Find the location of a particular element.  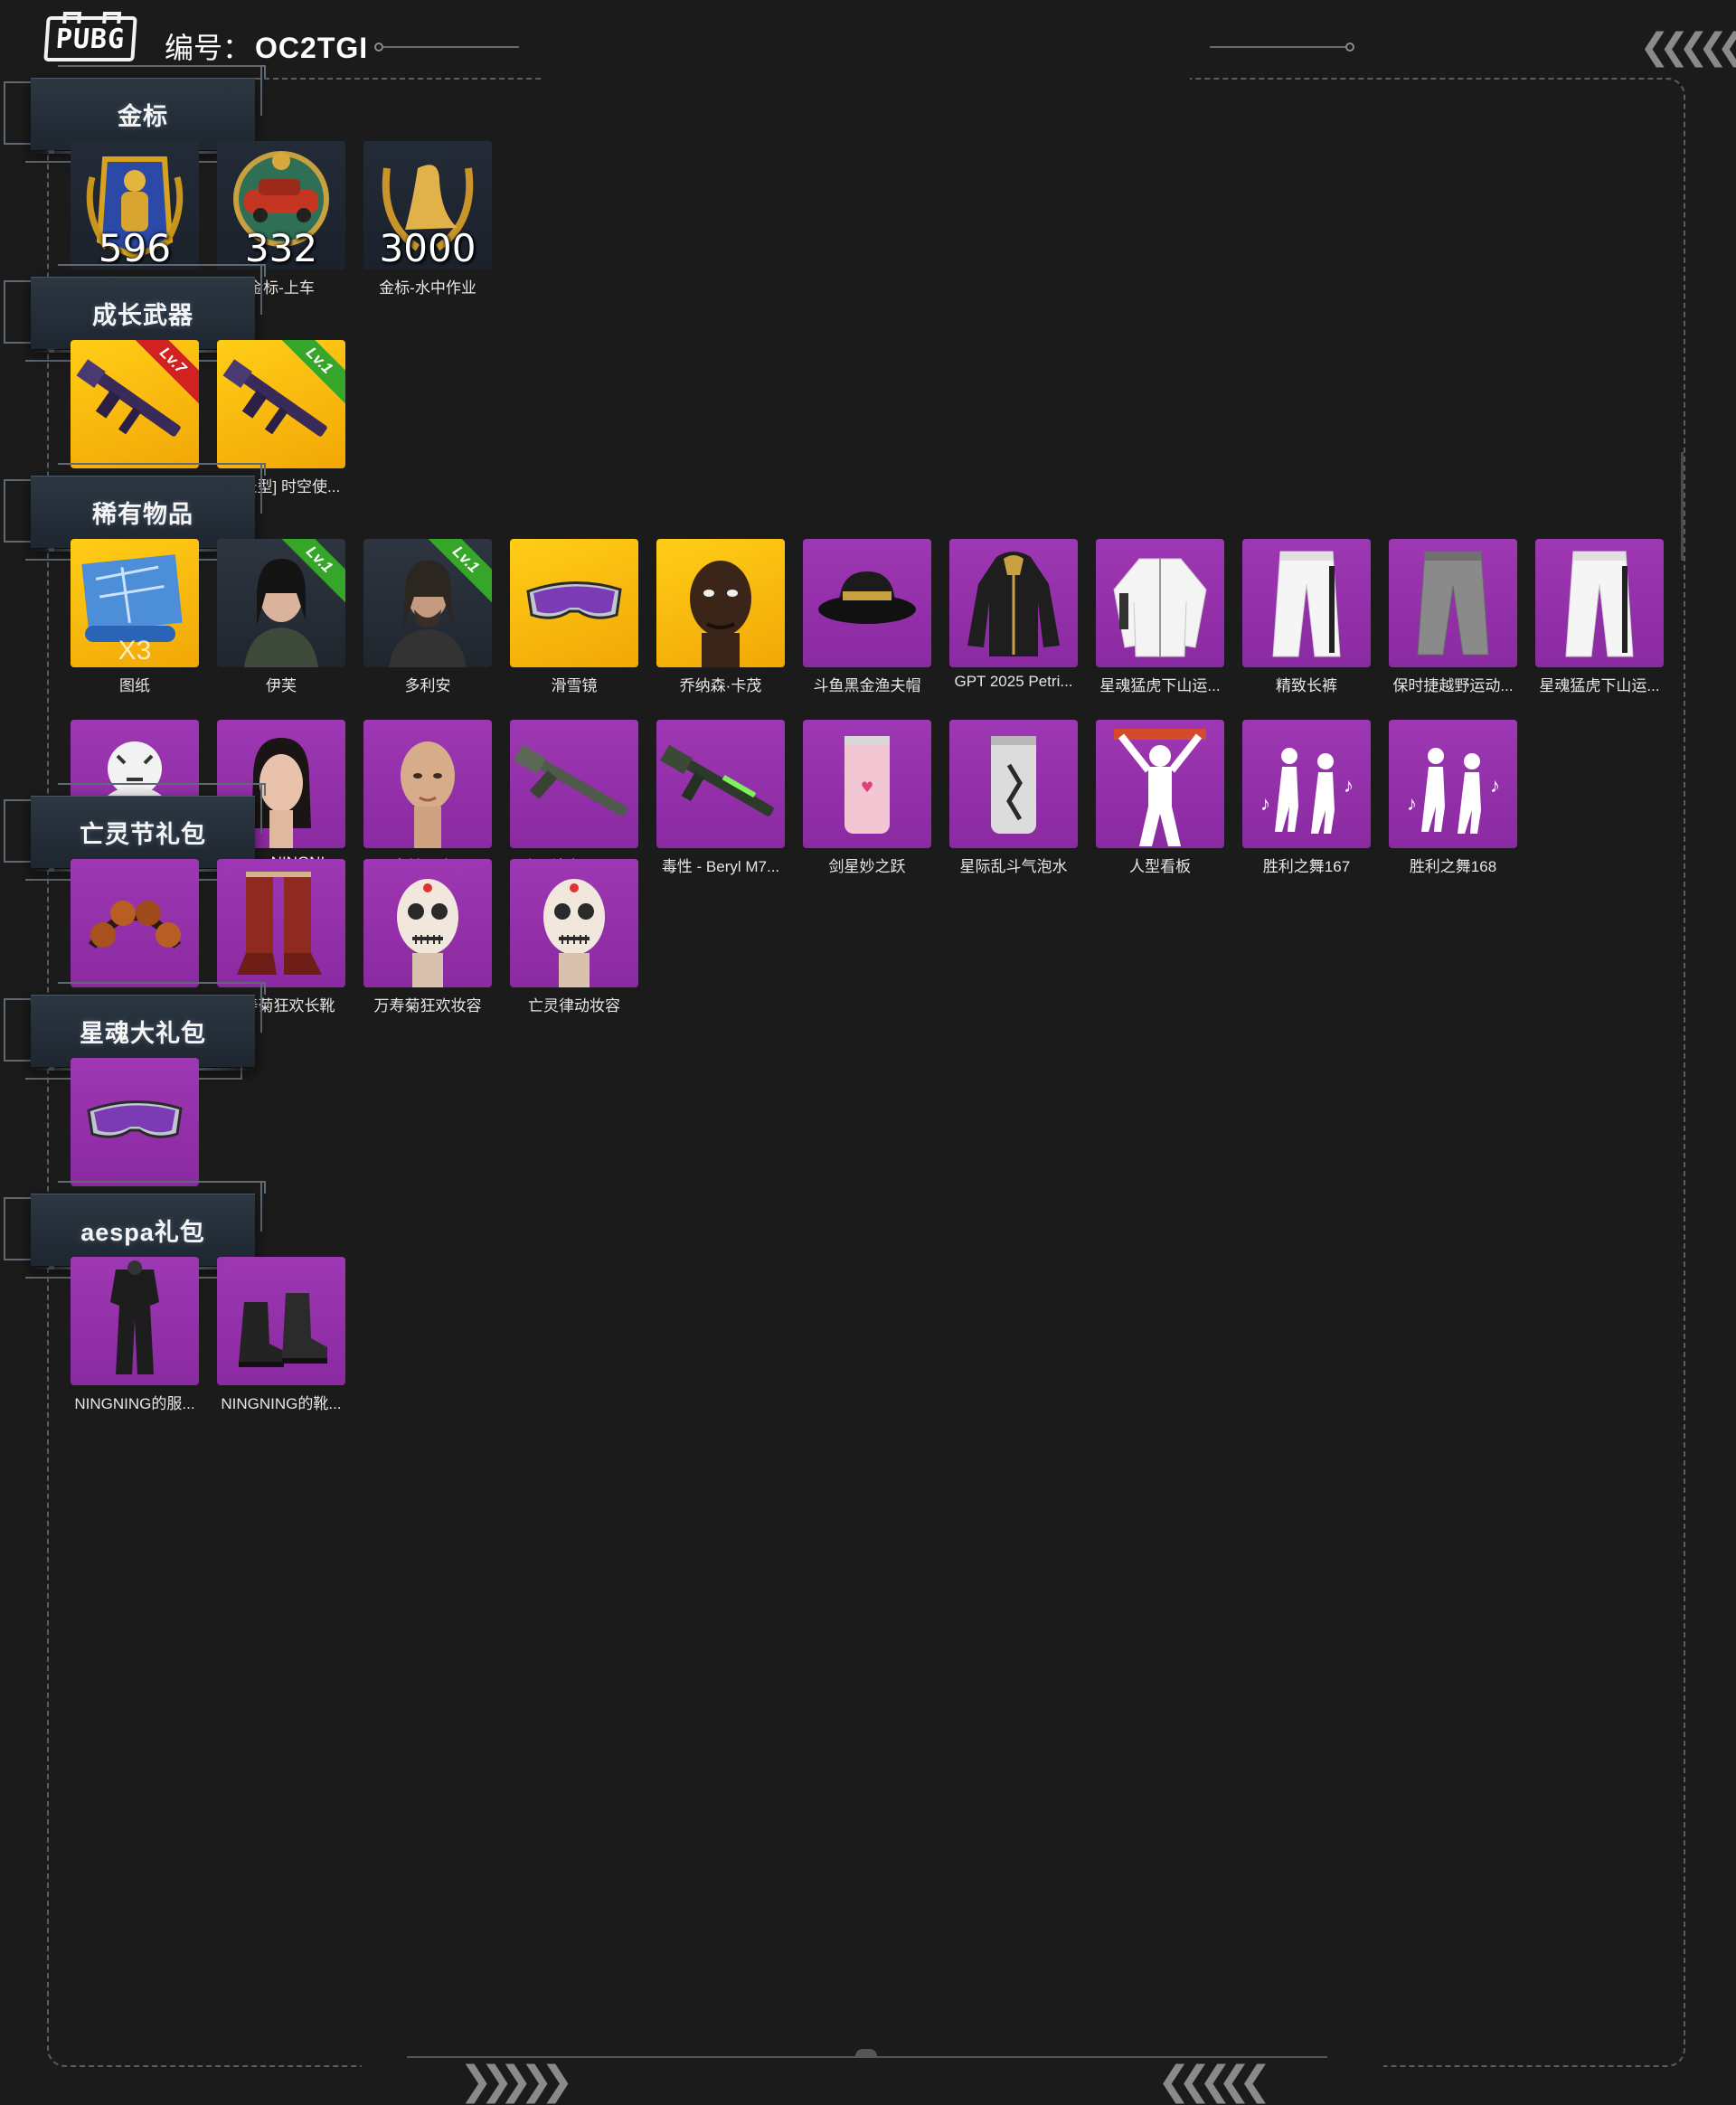

item-card: ♥ is located at coordinates (867, 784).